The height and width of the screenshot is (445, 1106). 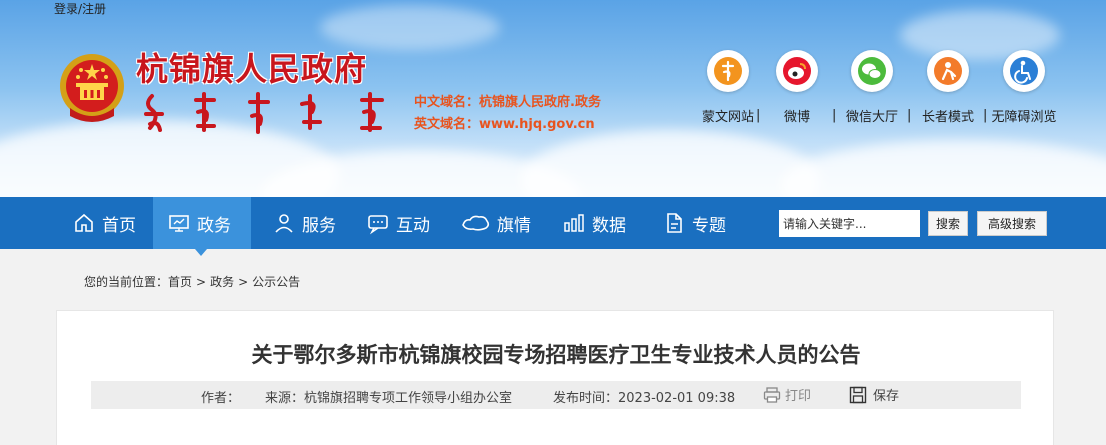 I want to click on monitor-icon, so click(x=179, y=223).